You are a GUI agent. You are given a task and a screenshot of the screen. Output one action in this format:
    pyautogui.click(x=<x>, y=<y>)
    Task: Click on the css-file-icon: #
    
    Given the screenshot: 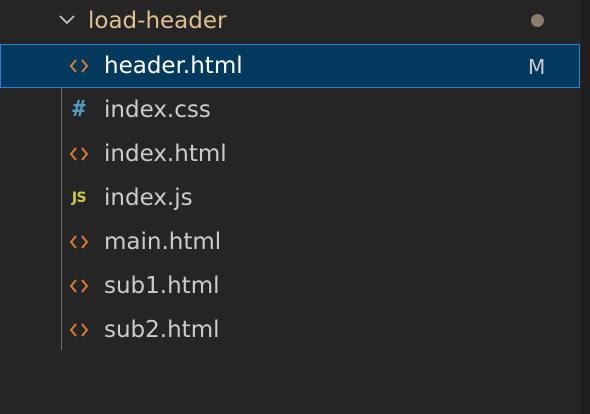 What is the action you would take?
    pyautogui.click(x=79, y=109)
    